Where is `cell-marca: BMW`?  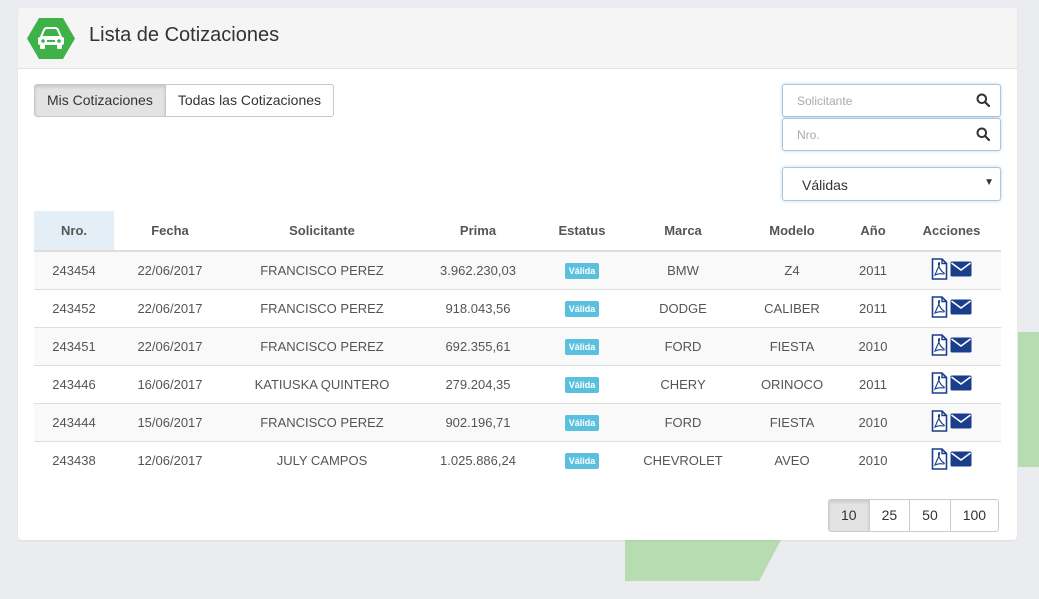
cell-marca: BMW is located at coordinates (683, 270).